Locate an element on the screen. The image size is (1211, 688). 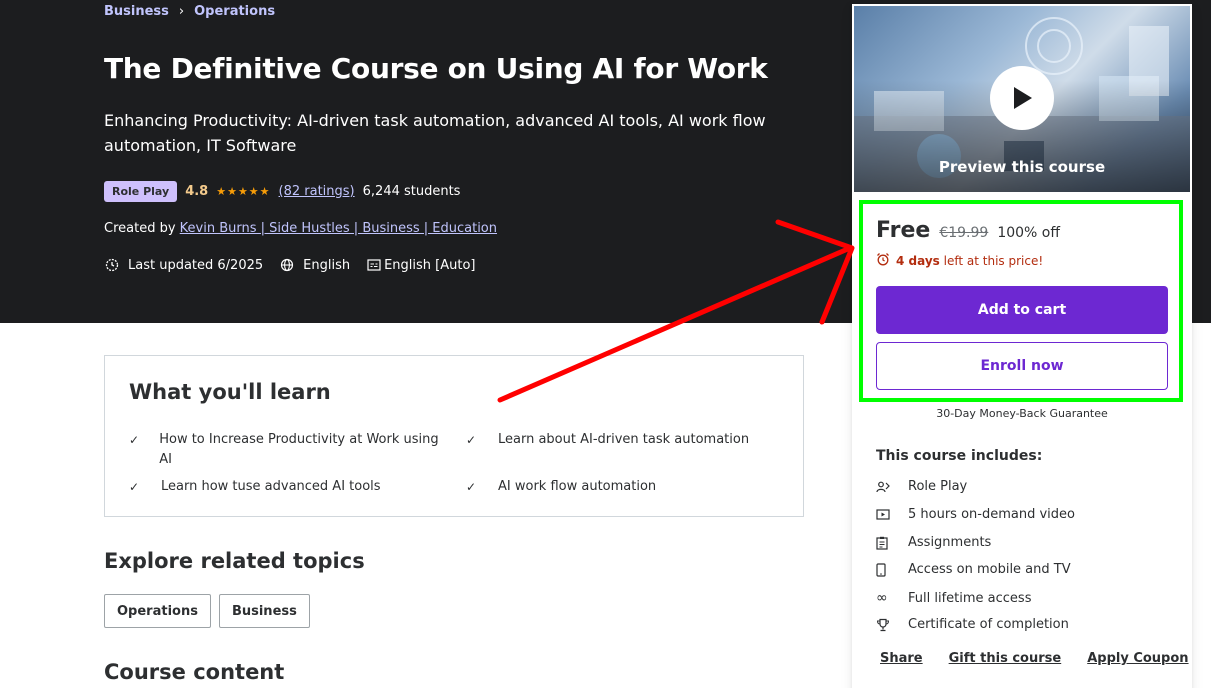
sidebar-links: Share Gift this course Apply Coupon is located at coordinates (1034, 658).